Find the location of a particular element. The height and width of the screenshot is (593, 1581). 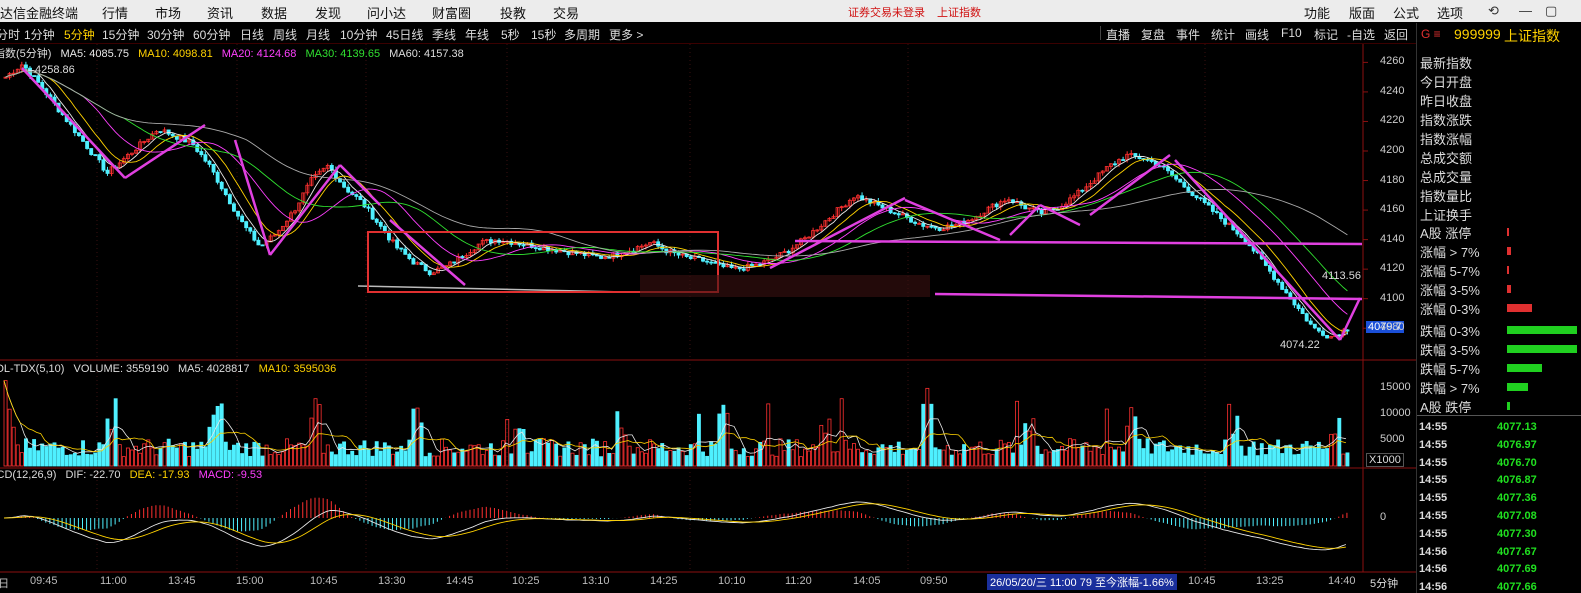

tick-price: 4076.97 is located at coordinates (1517, 444).